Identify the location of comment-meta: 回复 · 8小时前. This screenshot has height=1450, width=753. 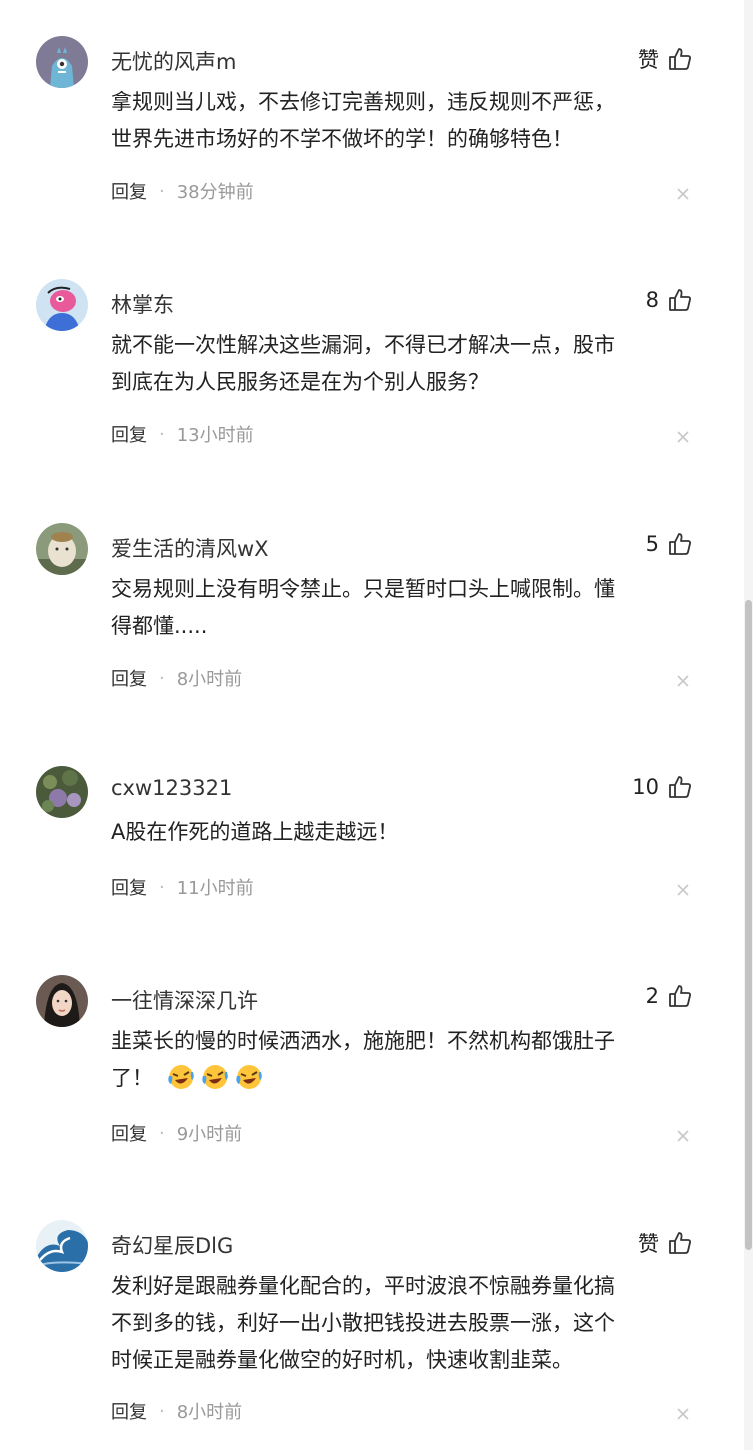
(176, 678).